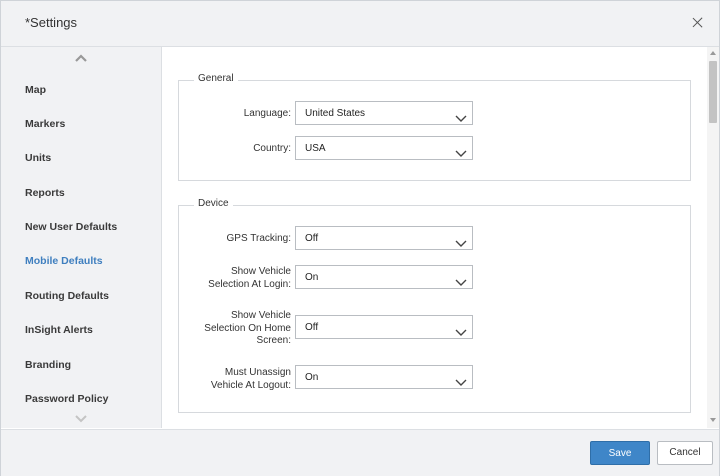 The height and width of the screenshot is (476, 720). I want to click on show-vehicle-login-label: Show Vehicle Selection At Login:, so click(234, 278).